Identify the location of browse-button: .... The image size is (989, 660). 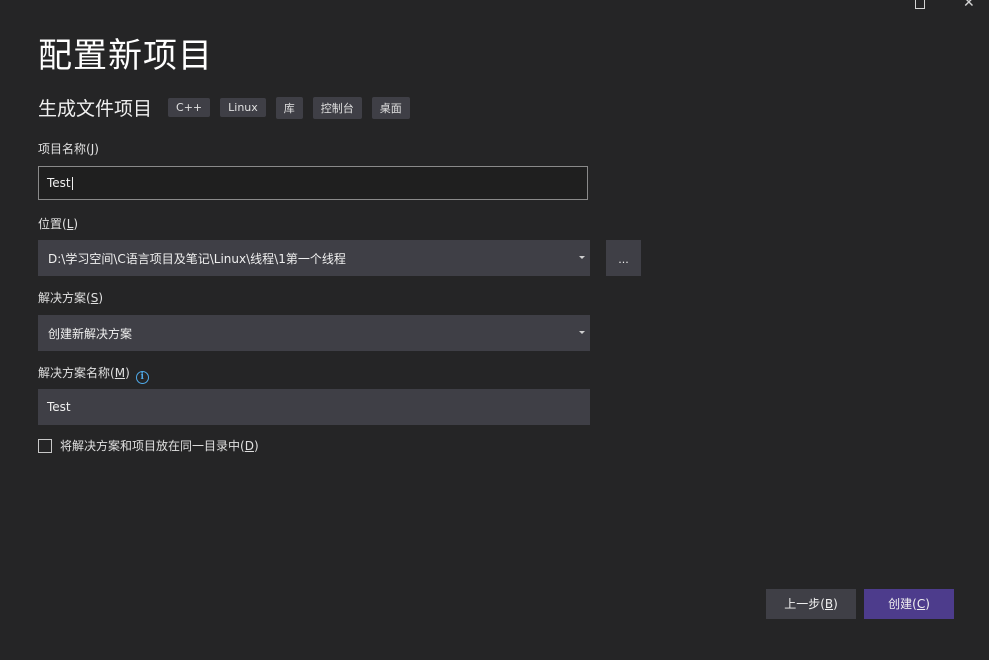
(623, 258).